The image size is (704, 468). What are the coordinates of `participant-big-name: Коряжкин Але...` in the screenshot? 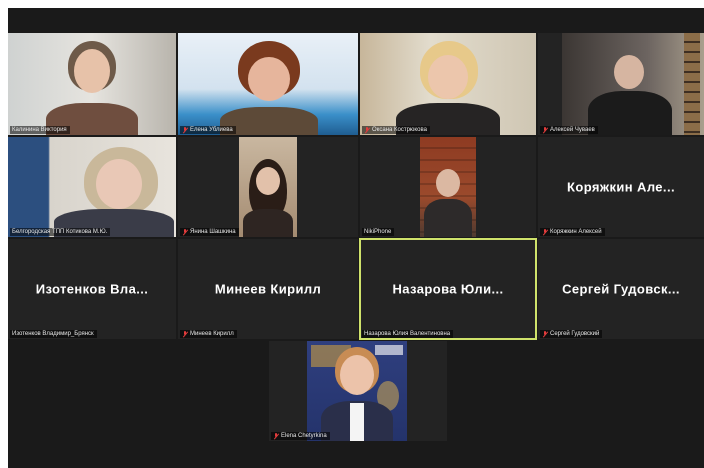 It's located at (621, 187).